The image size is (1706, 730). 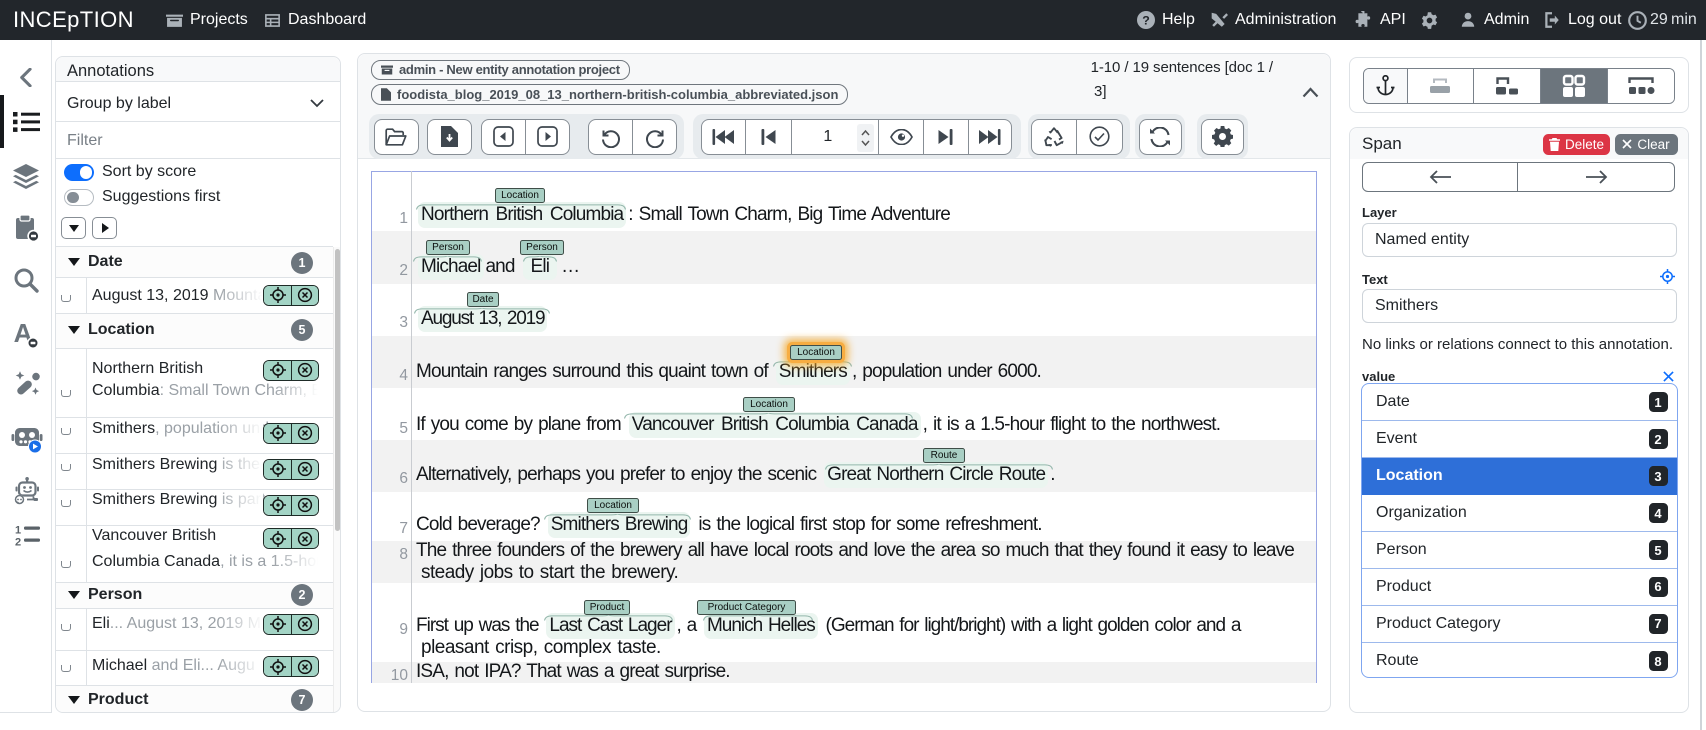 What do you see at coordinates (18, 531) in the screenshot?
I see `svg-text: 1` at bounding box center [18, 531].